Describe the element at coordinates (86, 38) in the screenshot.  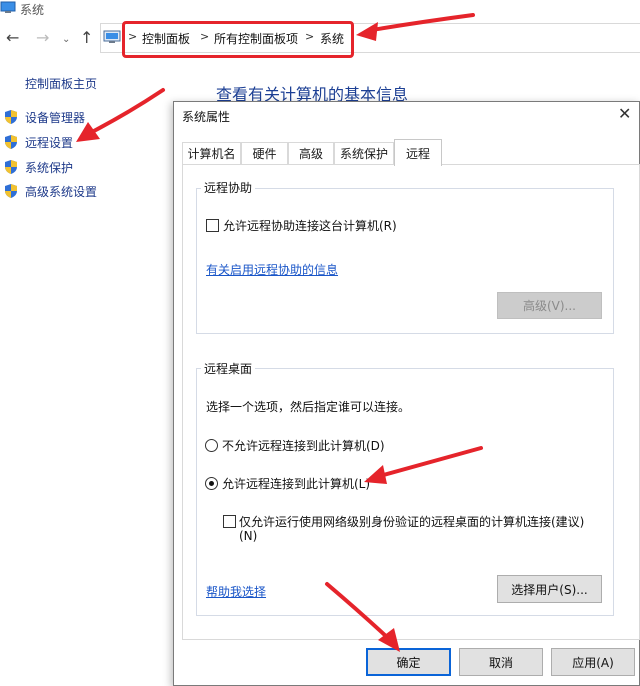
I see `up-arrow-icon: ↑` at that location.